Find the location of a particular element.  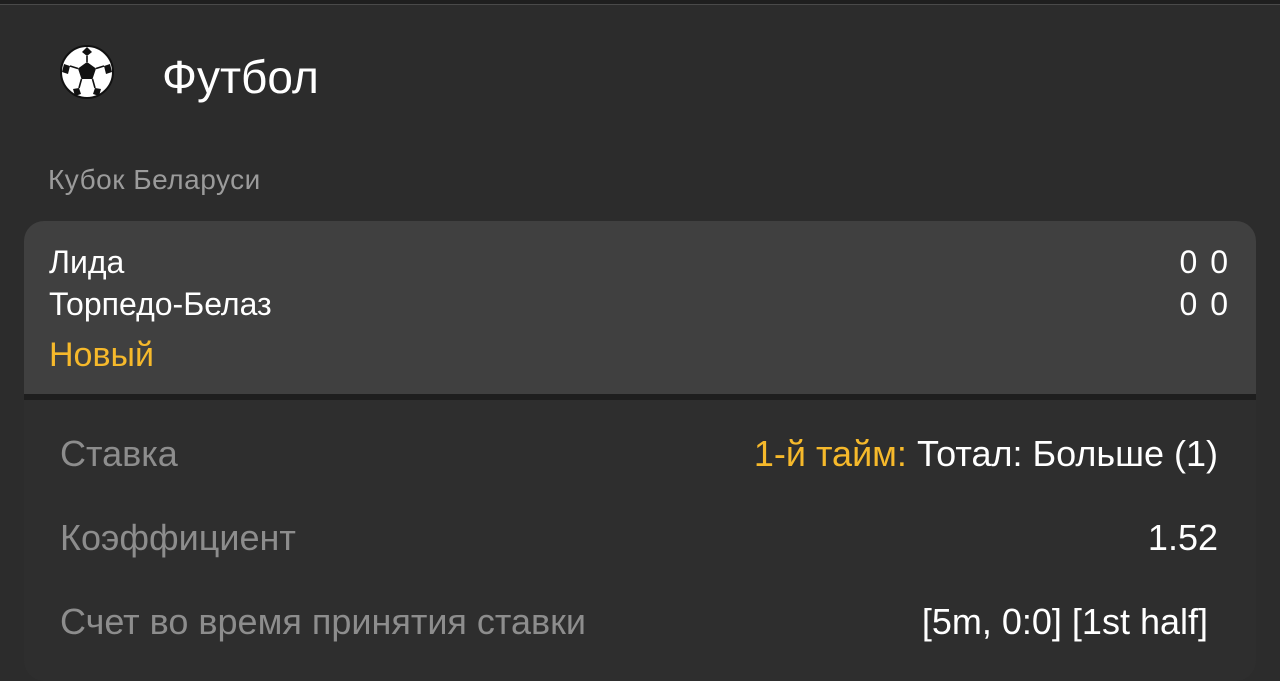

bet-row: Ставка 1-й тайм: Тотал: Больше (1) is located at coordinates (639, 454).